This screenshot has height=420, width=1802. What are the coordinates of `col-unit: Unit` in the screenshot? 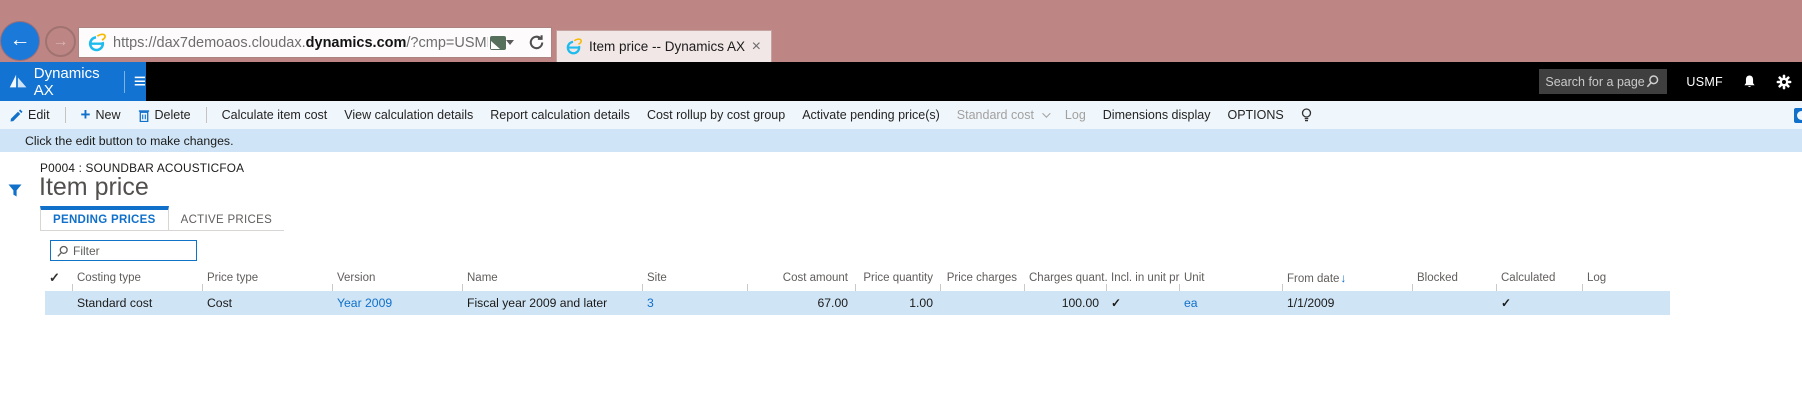 It's located at (1231, 278).